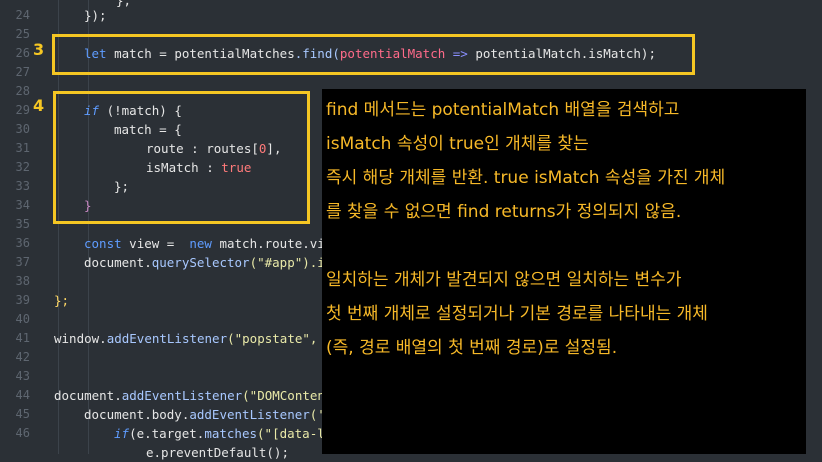  Describe the element at coordinates (22, 91) in the screenshot. I see `line-number: 28` at that location.